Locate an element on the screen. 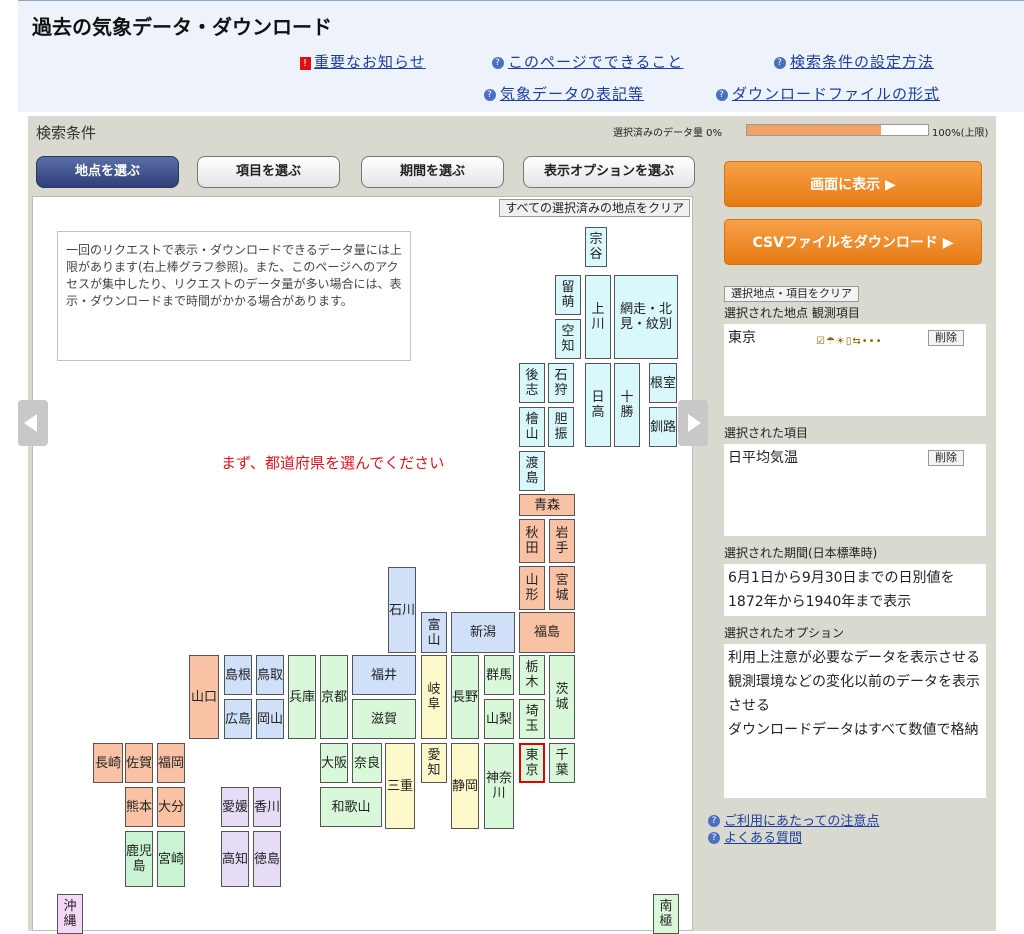 Image resolution: width=1024 pixels, height=934 pixels. prefecture-hiroshima: 広島 is located at coordinates (238, 719).